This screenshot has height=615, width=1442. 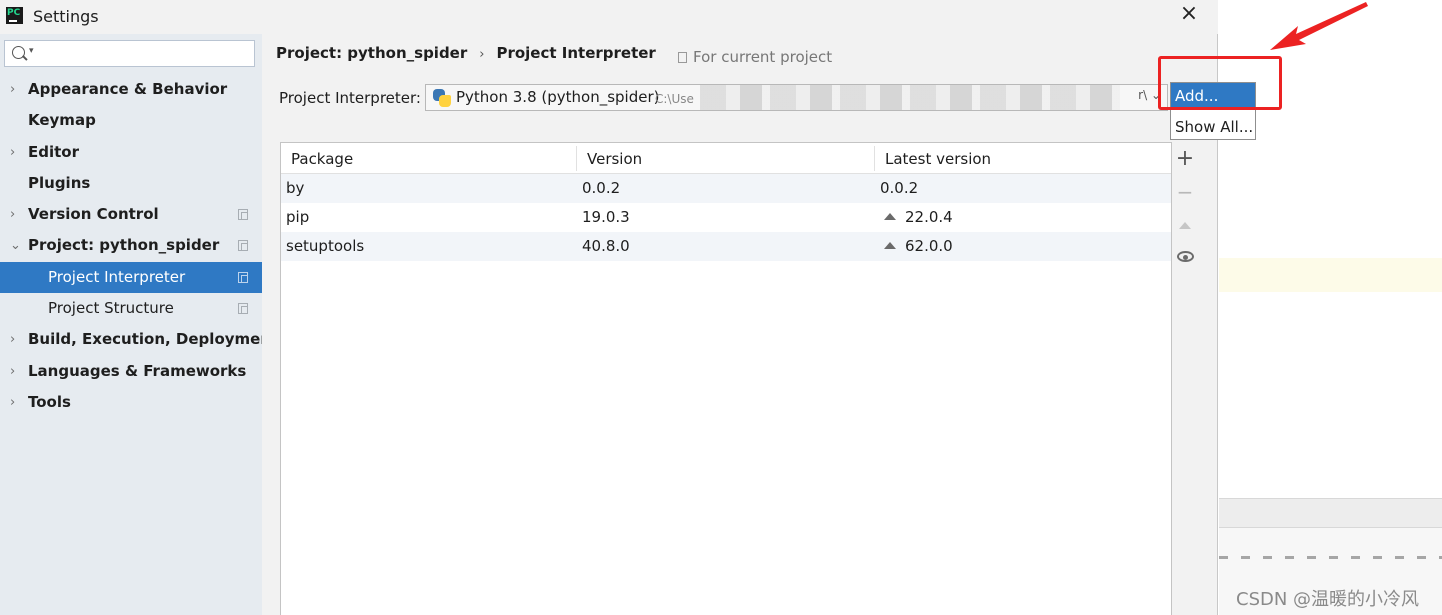 What do you see at coordinates (1319, 26) in the screenshot?
I see `annotation-arrow-icon` at bounding box center [1319, 26].